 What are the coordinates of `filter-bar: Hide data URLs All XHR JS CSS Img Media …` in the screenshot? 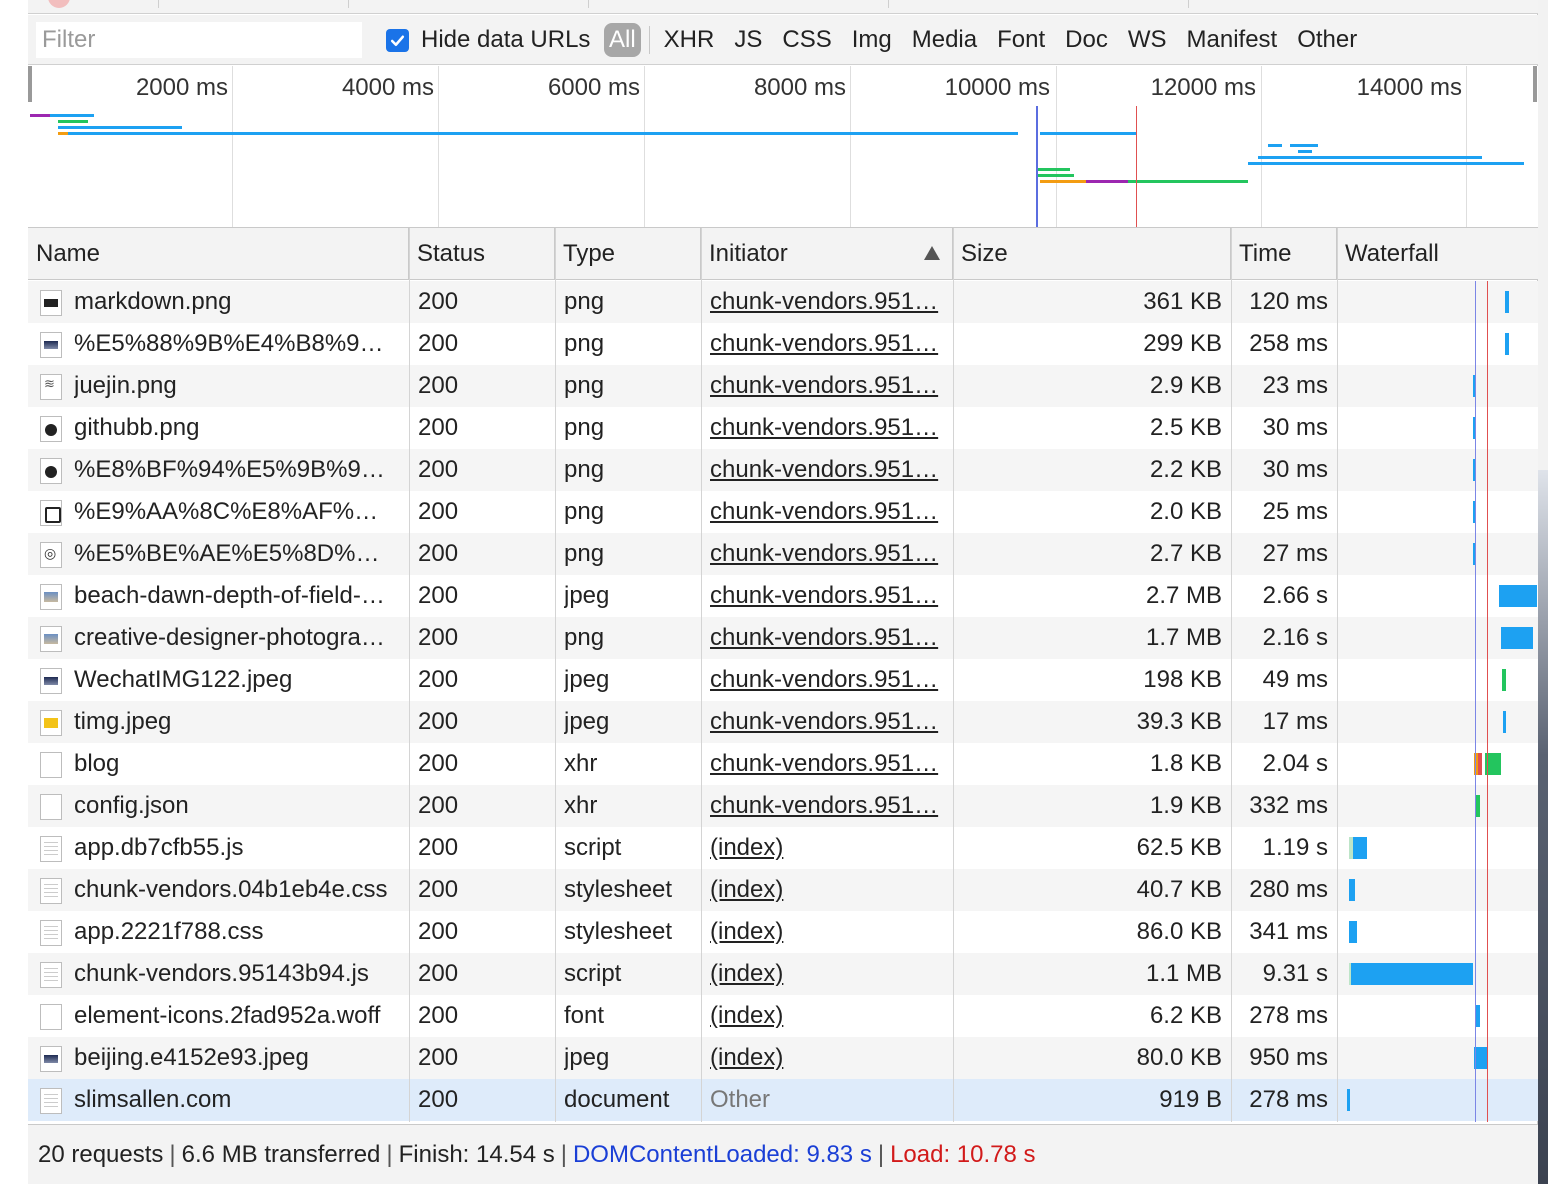 It's located at (783, 40).